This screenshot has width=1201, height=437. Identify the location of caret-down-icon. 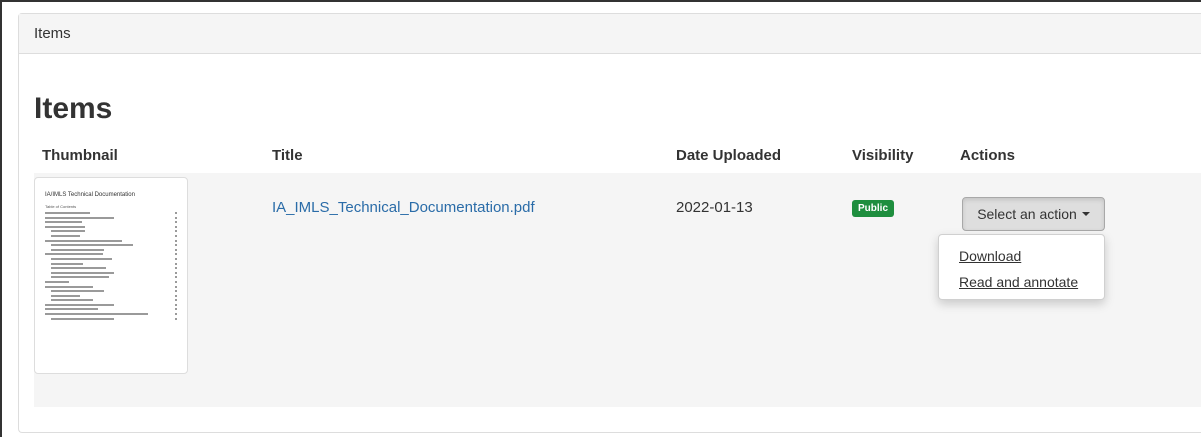
(1085, 214).